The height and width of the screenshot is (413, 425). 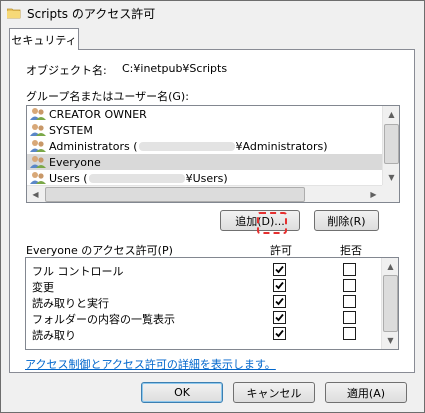 I want to click on permission-name: フォルダーの内容の一覧表示, so click(x=103, y=319).